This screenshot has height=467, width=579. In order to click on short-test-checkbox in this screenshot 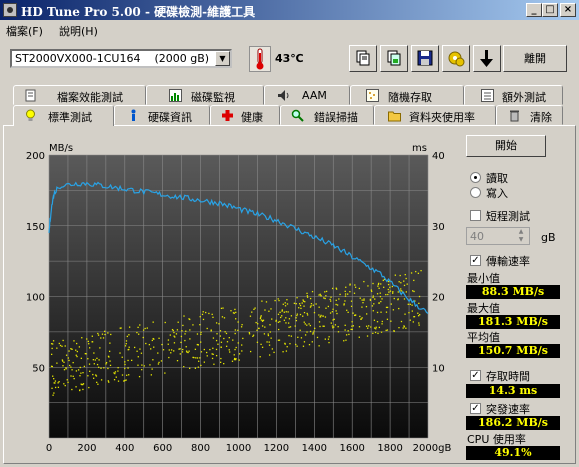, I will do `click(475, 215)`.